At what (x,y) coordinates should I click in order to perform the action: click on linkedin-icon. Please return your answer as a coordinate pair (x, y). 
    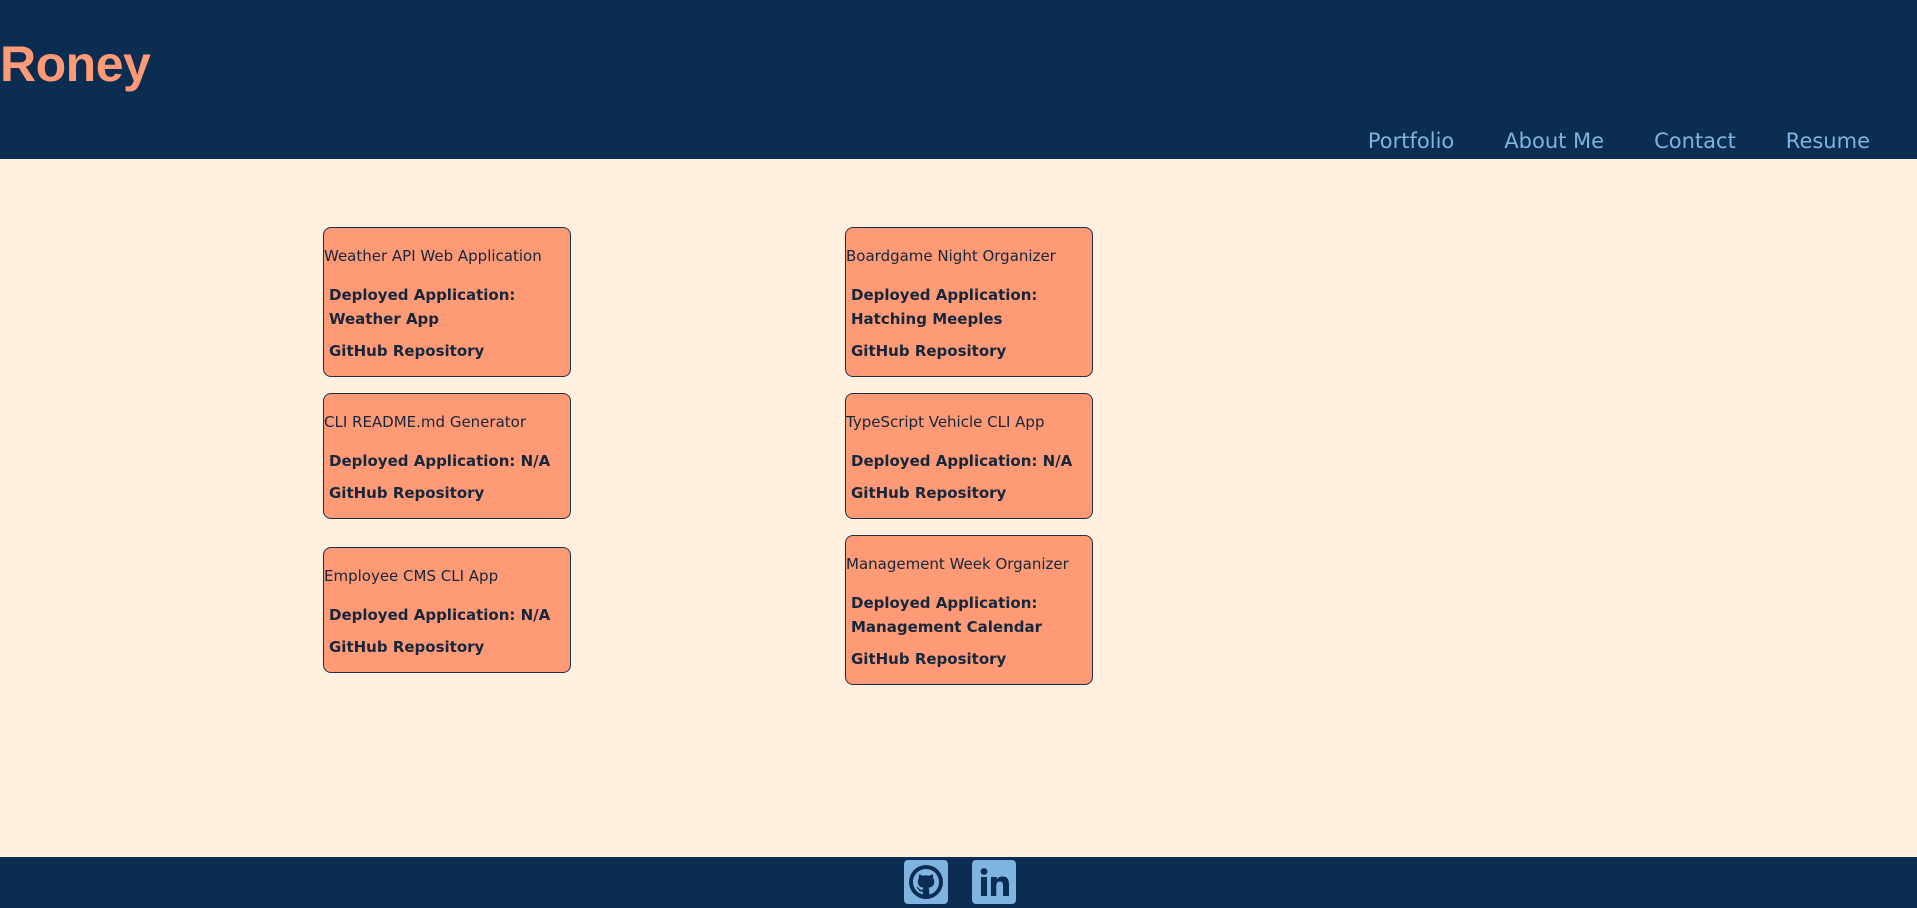
    Looking at the image, I should click on (994, 882).